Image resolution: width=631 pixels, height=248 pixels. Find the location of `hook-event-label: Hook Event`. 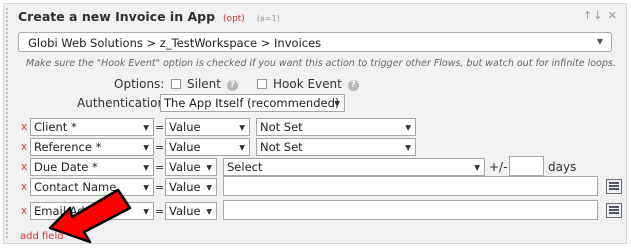

hook-event-label: Hook Event is located at coordinates (307, 84).